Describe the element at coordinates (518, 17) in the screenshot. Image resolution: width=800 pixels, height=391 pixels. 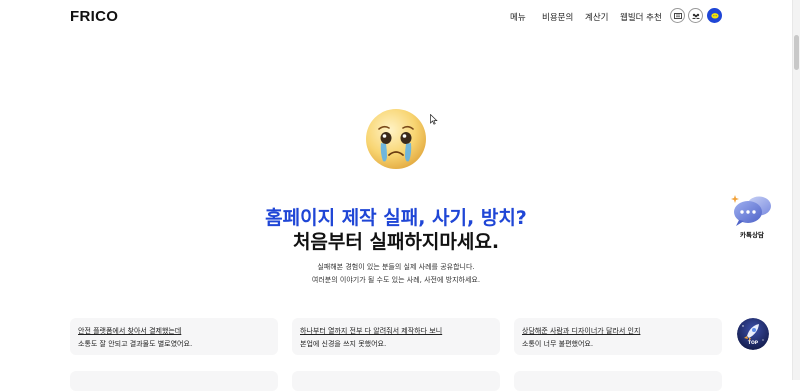
I see `nav-item-menu: 메뉴` at that location.